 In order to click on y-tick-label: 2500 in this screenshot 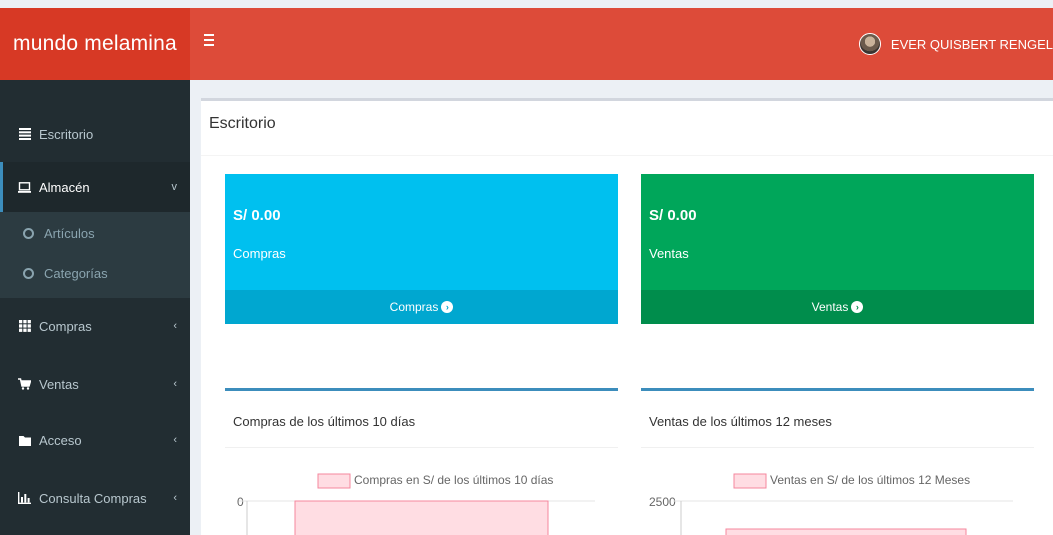, I will do `click(662, 502)`.